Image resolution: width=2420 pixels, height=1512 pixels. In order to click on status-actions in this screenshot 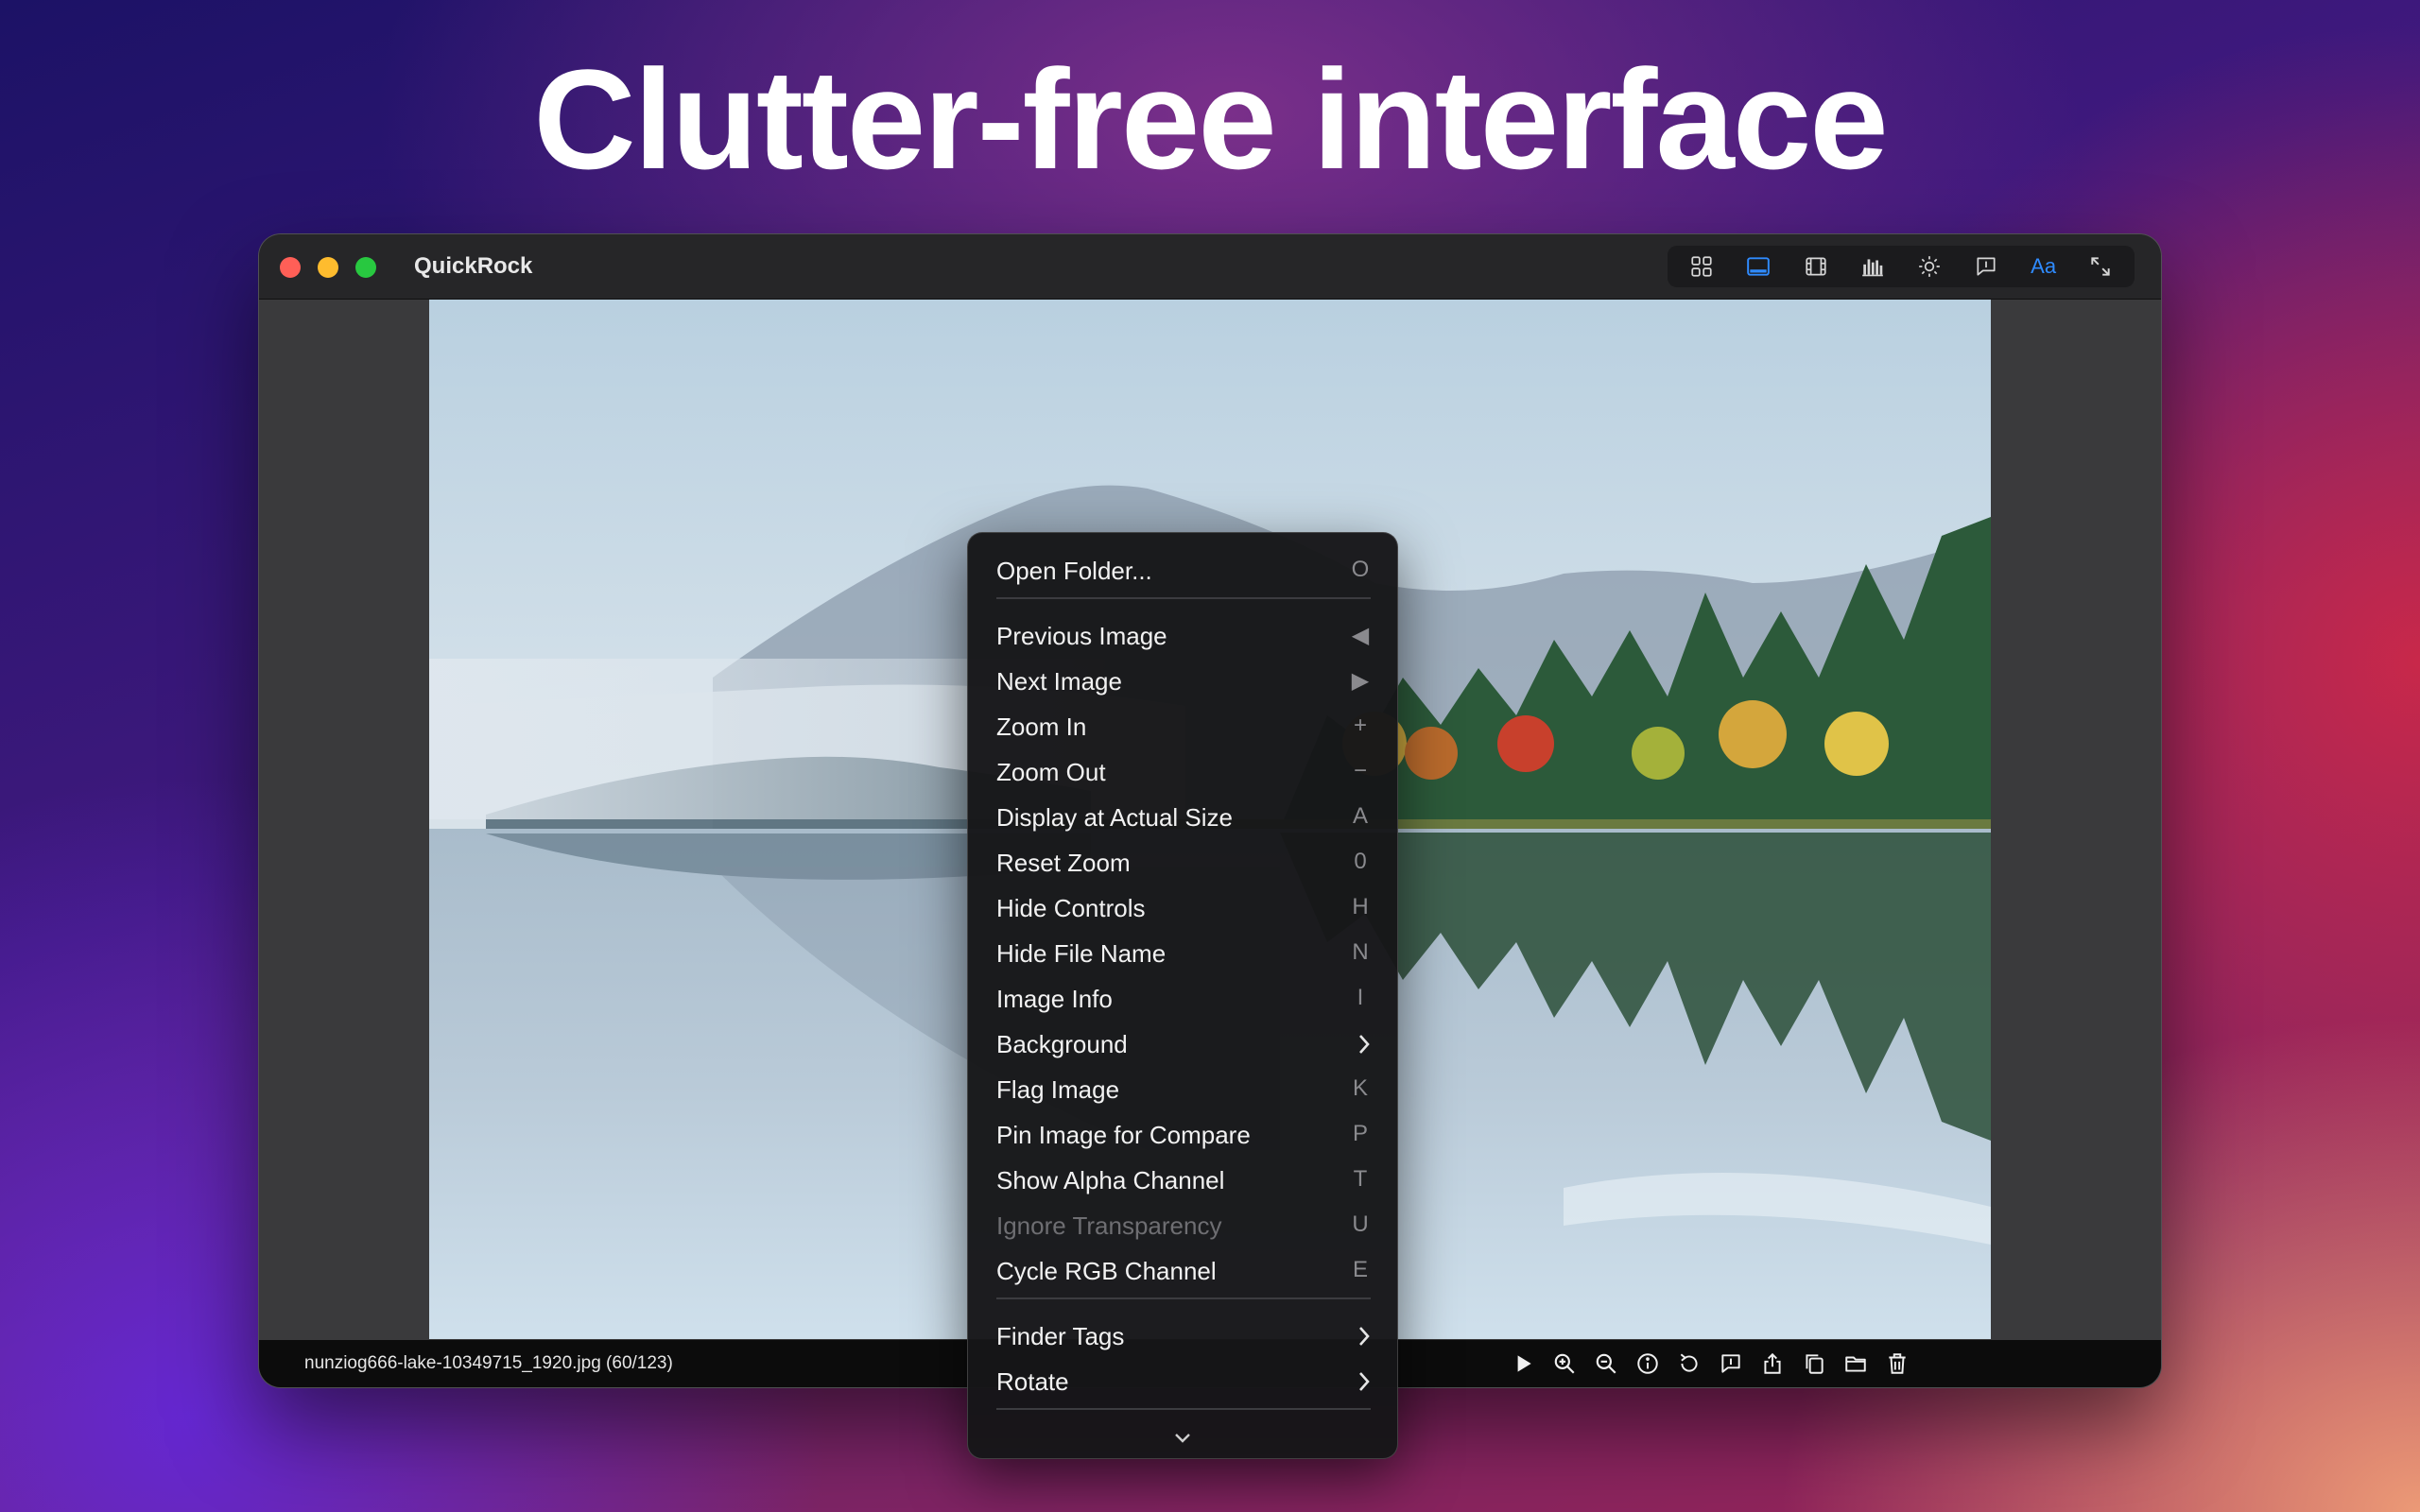, I will do `click(1710, 1364)`.